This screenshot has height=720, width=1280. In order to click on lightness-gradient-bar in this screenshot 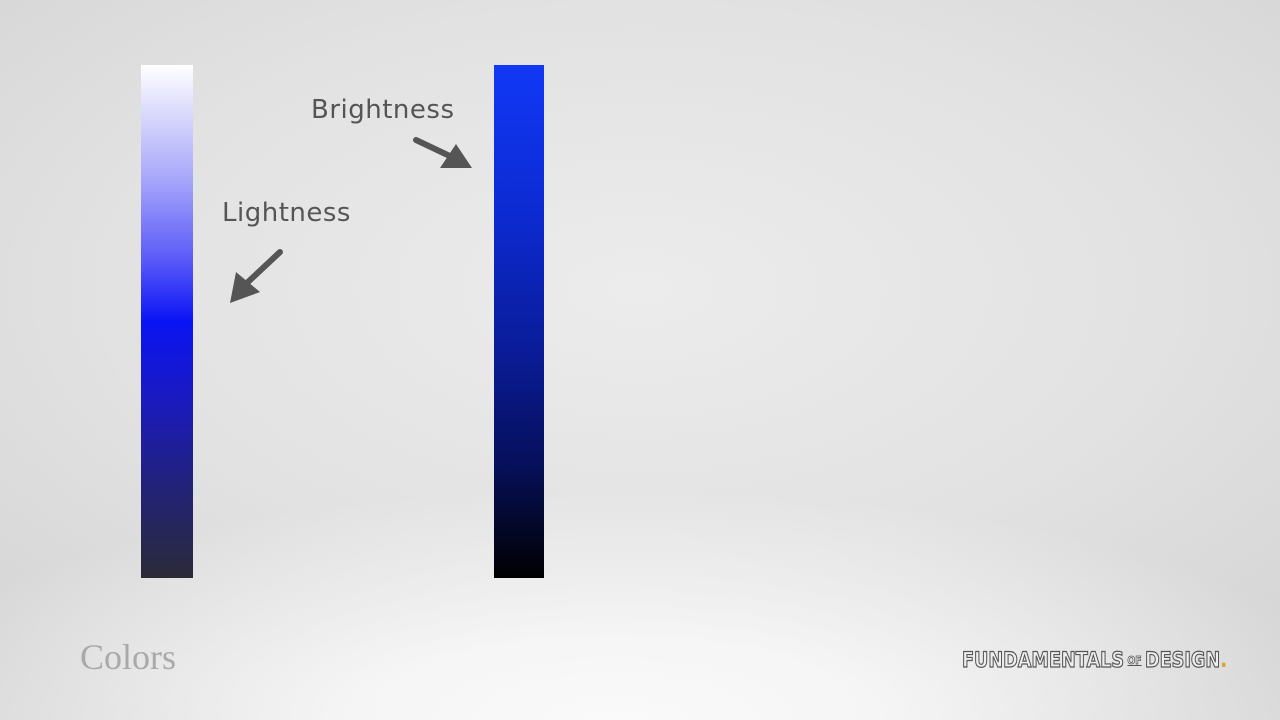, I will do `click(167, 321)`.